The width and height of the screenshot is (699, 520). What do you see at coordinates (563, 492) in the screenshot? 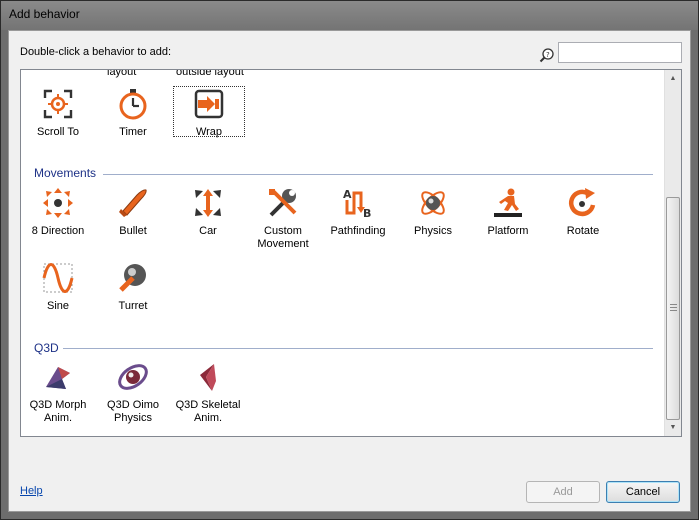
I see `add-button: Add` at bounding box center [563, 492].